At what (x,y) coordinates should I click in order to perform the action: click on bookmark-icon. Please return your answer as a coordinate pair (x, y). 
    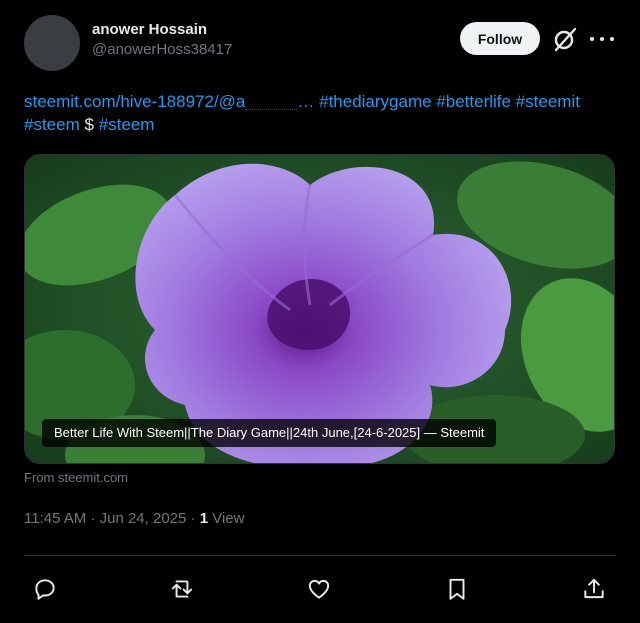
    Looking at the image, I should click on (457, 589).